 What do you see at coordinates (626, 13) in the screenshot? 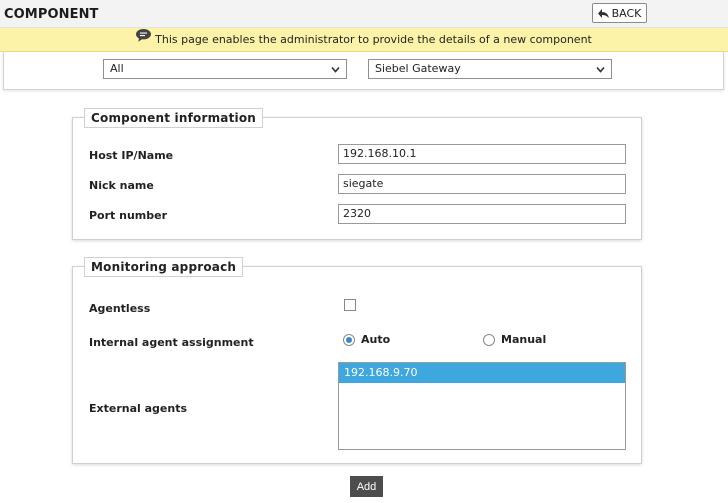
I see `back-button-label: BACK` at bounding box center [626, 13].